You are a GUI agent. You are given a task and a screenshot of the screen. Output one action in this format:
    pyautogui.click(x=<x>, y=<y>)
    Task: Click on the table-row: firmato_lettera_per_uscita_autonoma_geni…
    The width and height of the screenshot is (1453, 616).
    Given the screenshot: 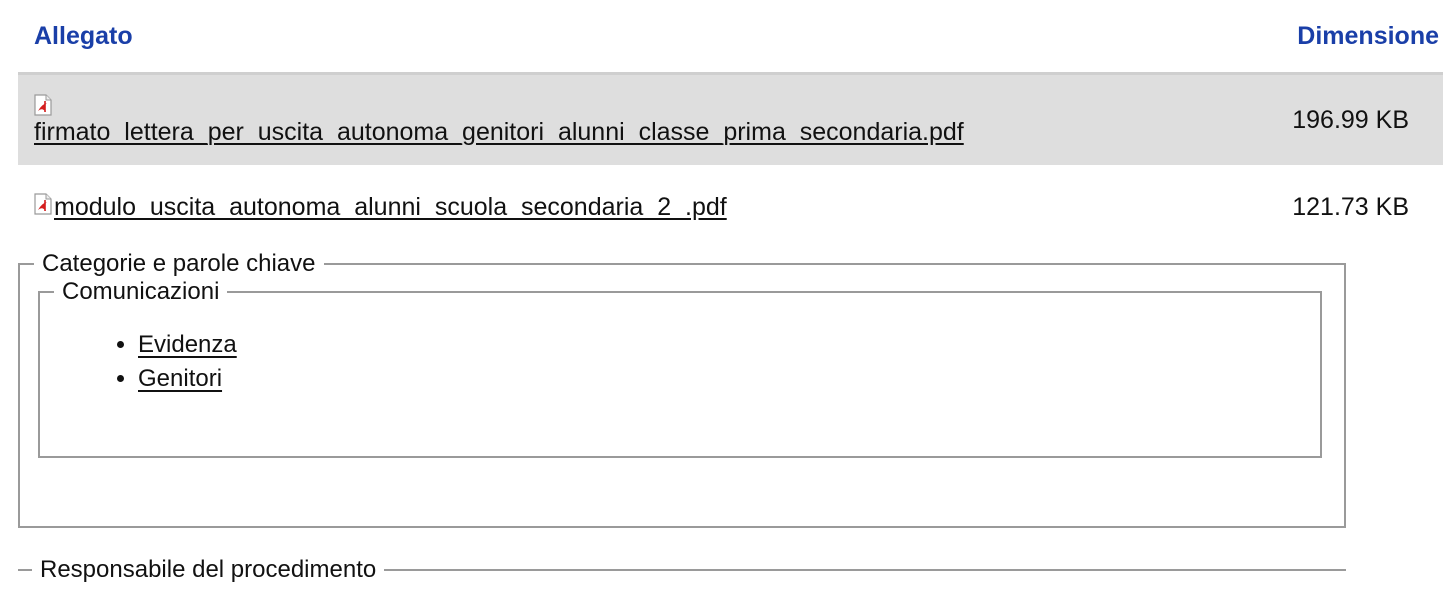 What is the action you would take?
    pyautogui.click(x=730, y=120)
    